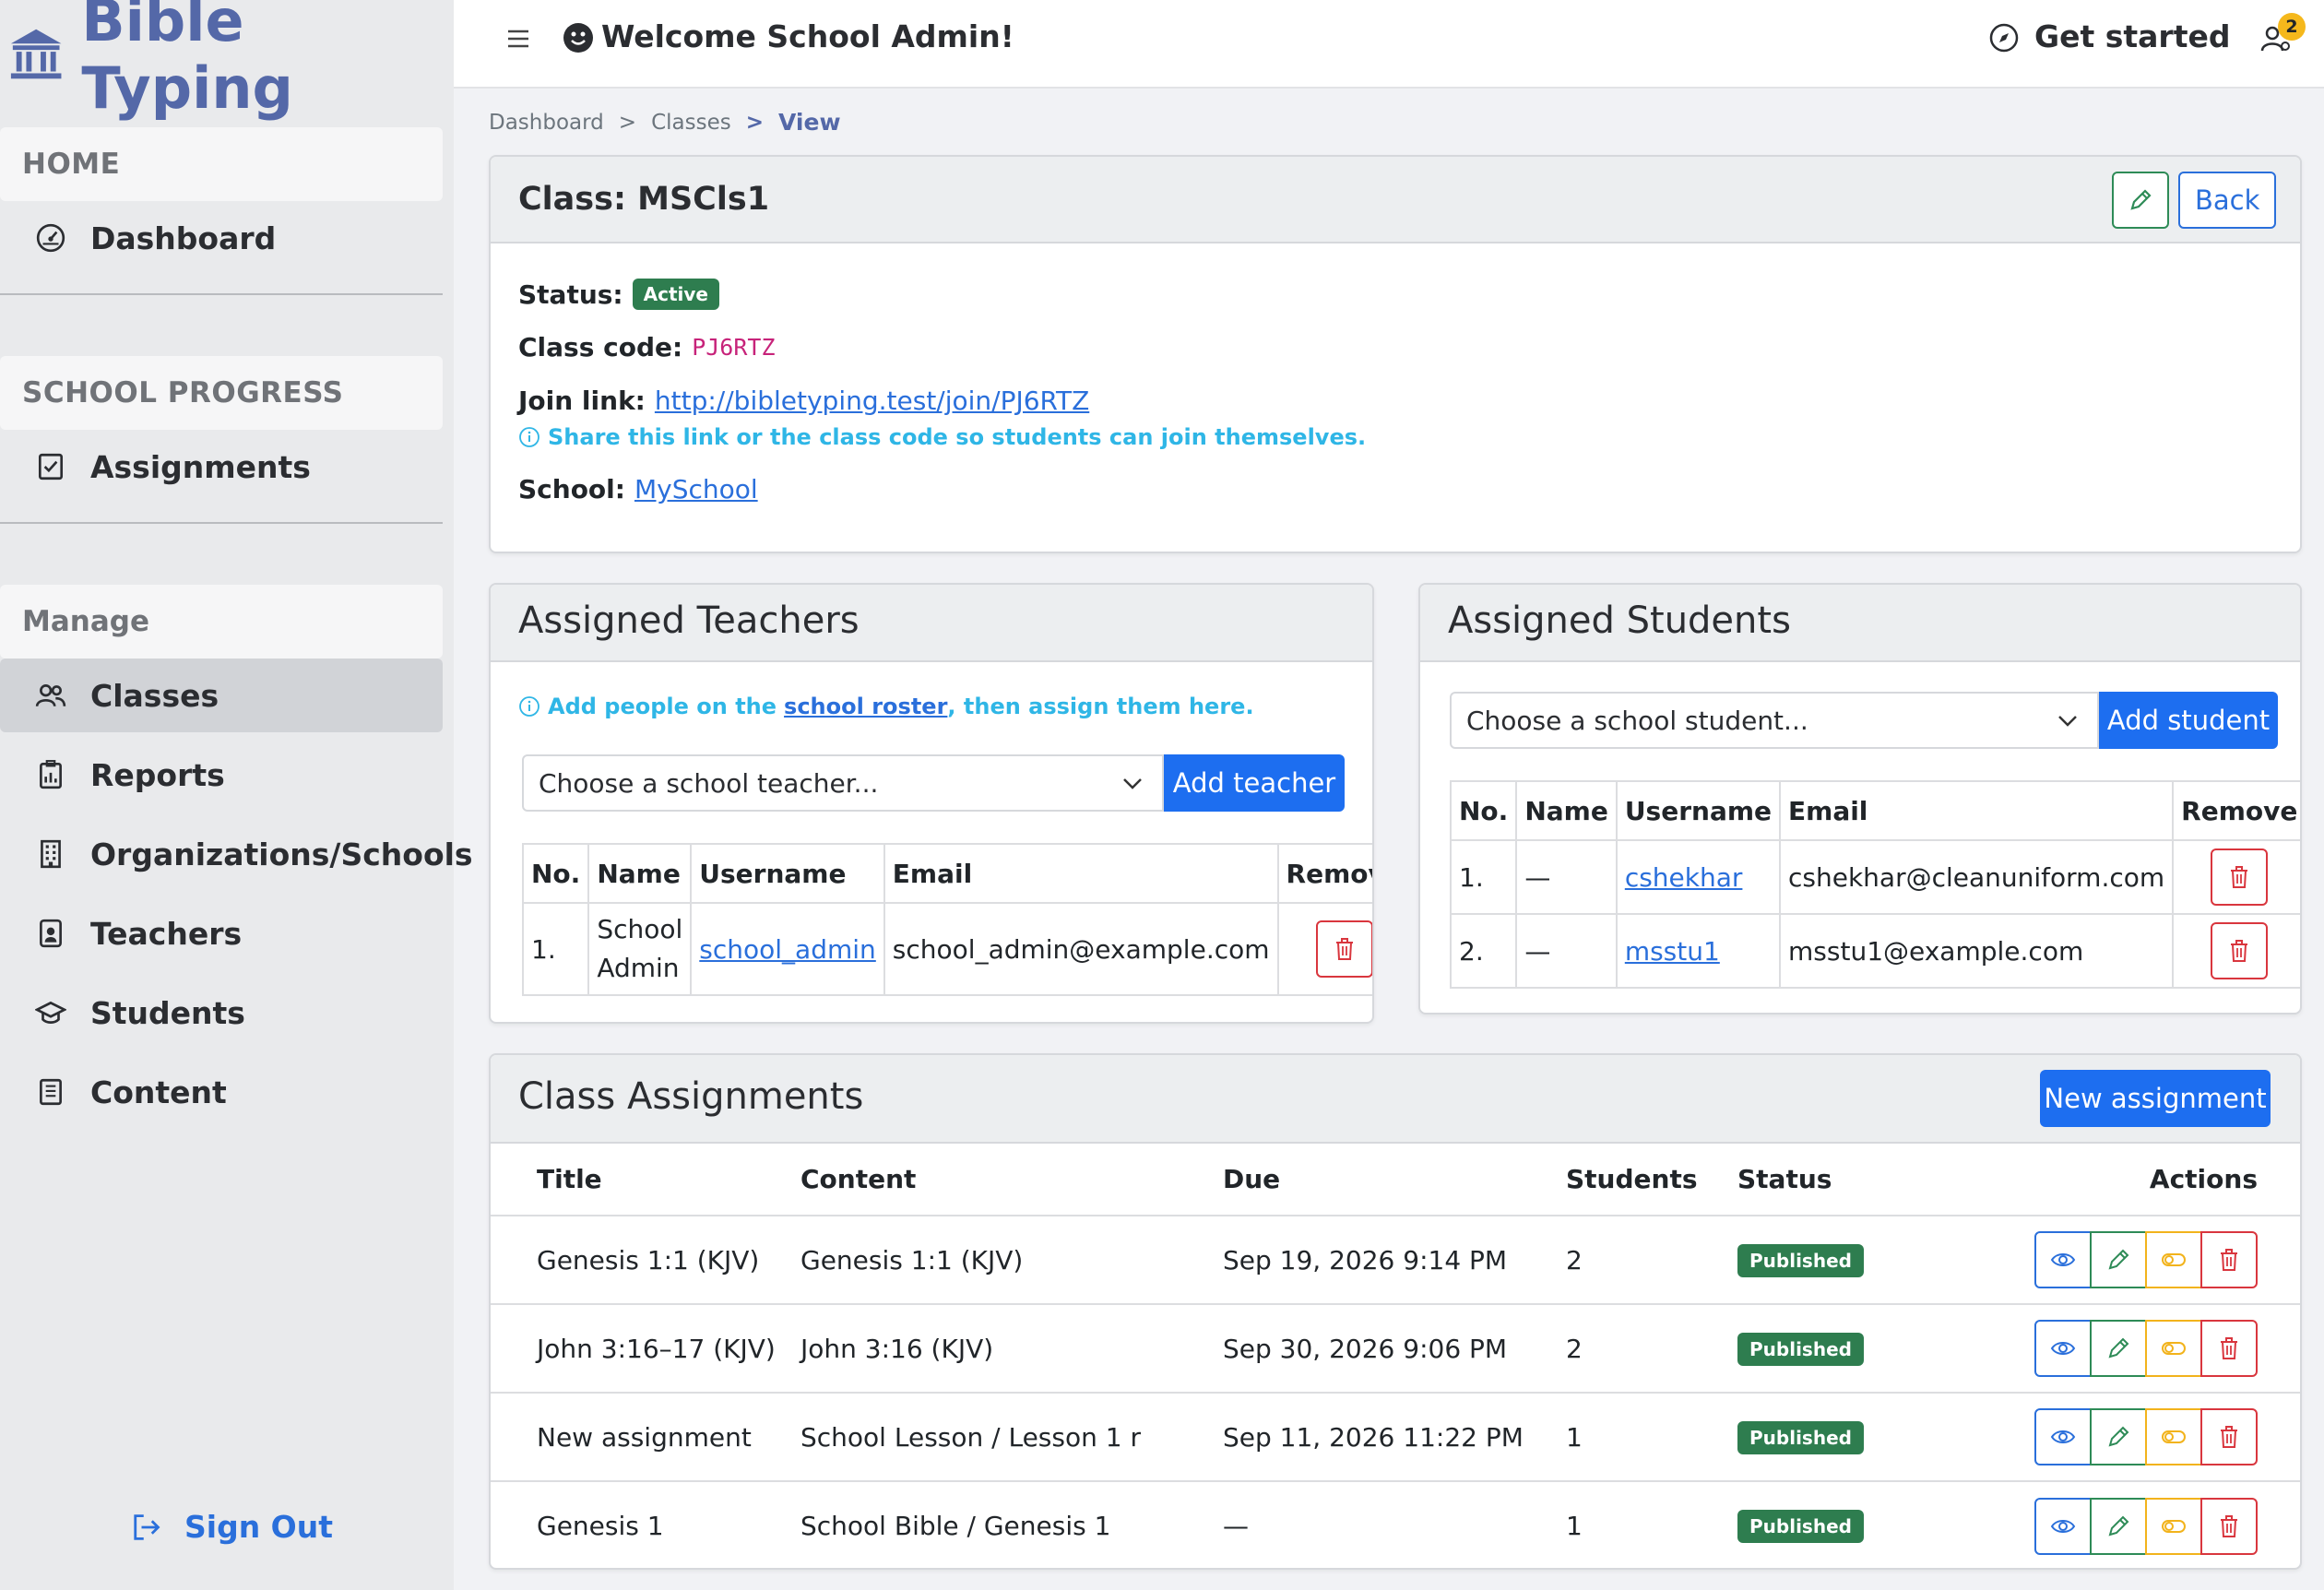 This screenshot has height=1590, width=2324. What do you see at coordinates (157, 774) in the screenshot?
I see `sidebar-item-label: Reports` at bounding box center [157, 774].